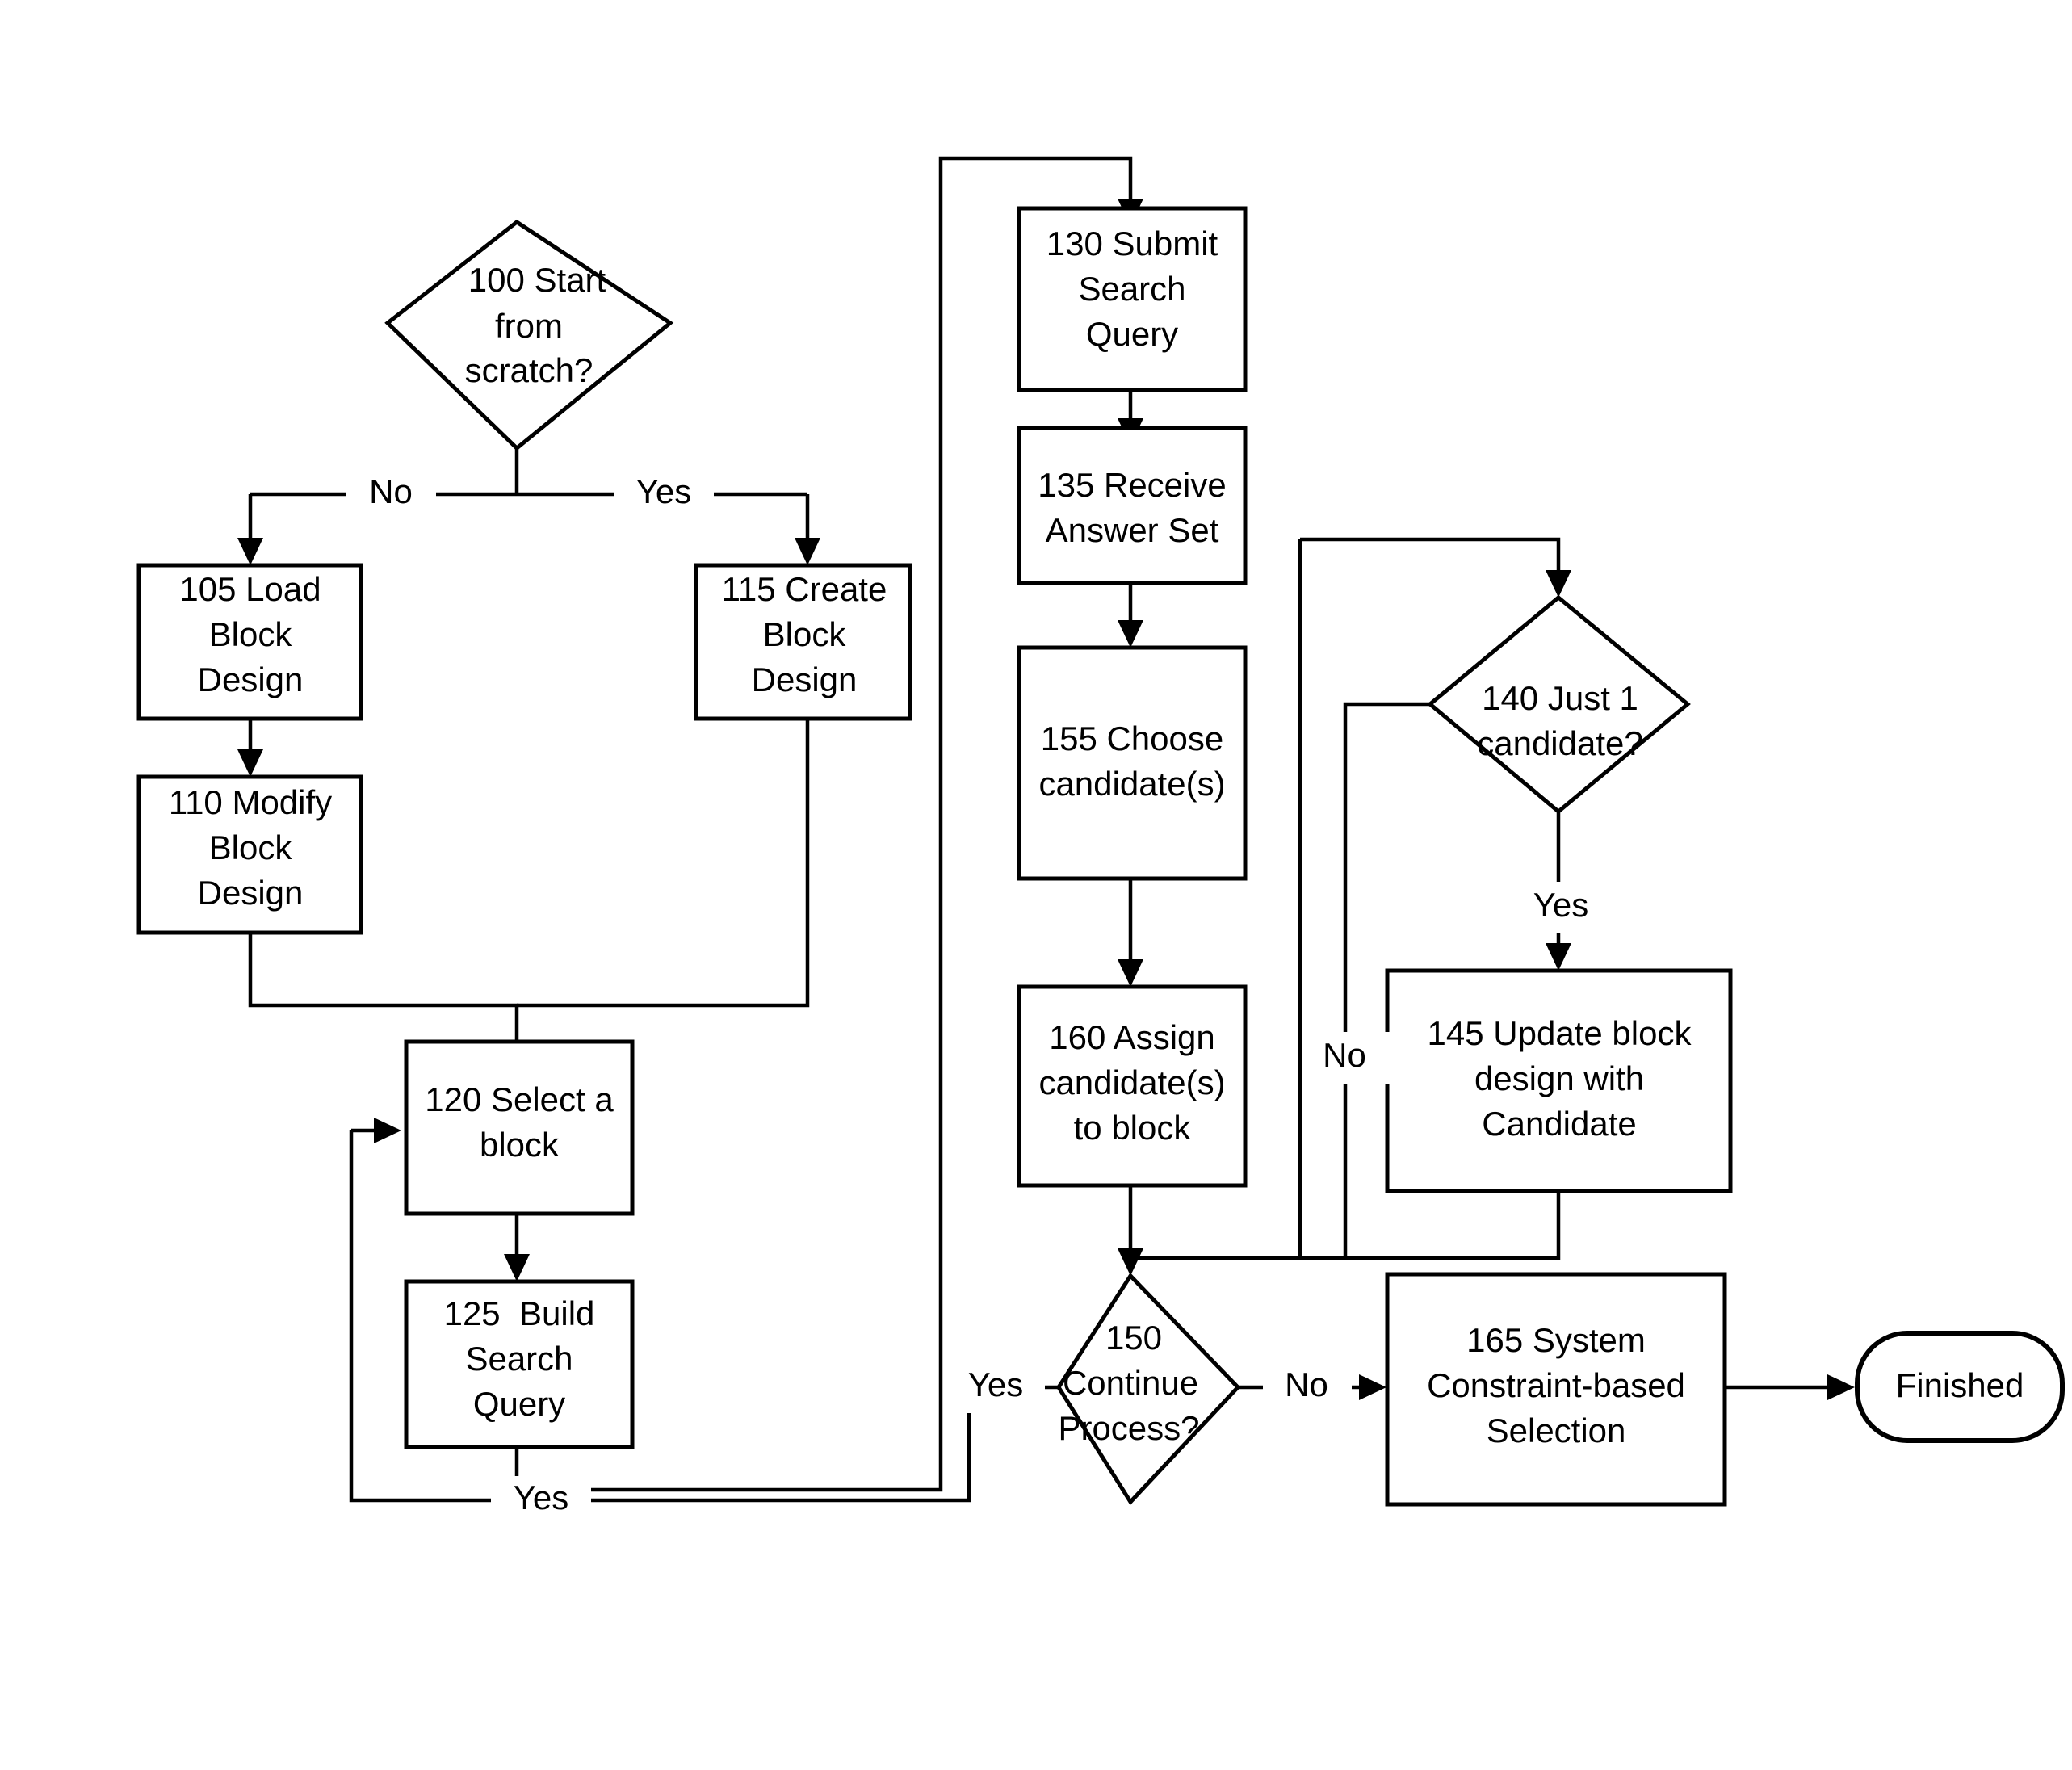  Describe the element at coordinates (250, 763) in the screenshot. I see `arrowhead-110-in` at that location.